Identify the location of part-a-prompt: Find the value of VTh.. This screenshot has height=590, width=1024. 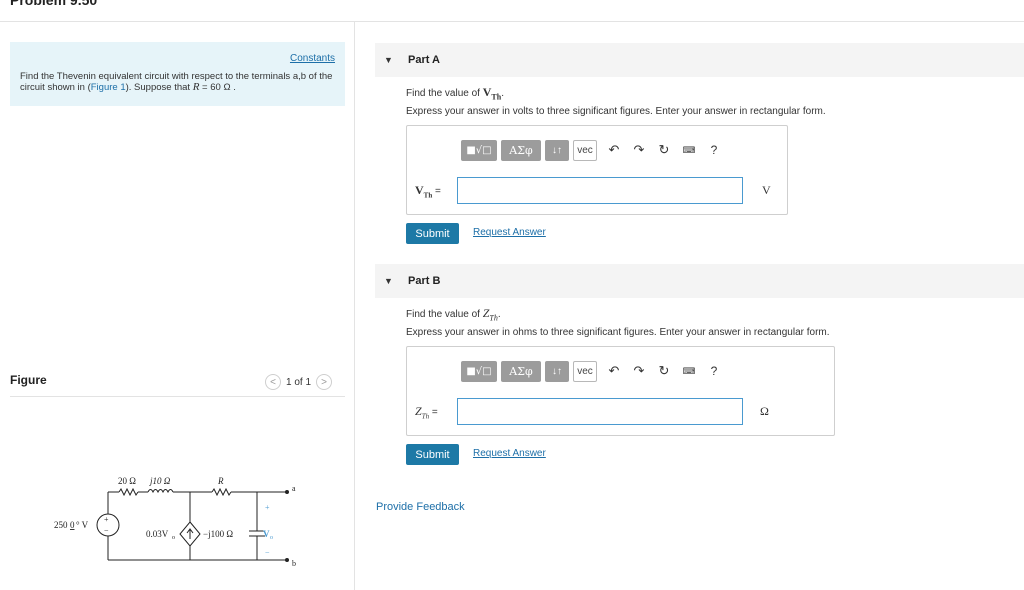
(455, 93).